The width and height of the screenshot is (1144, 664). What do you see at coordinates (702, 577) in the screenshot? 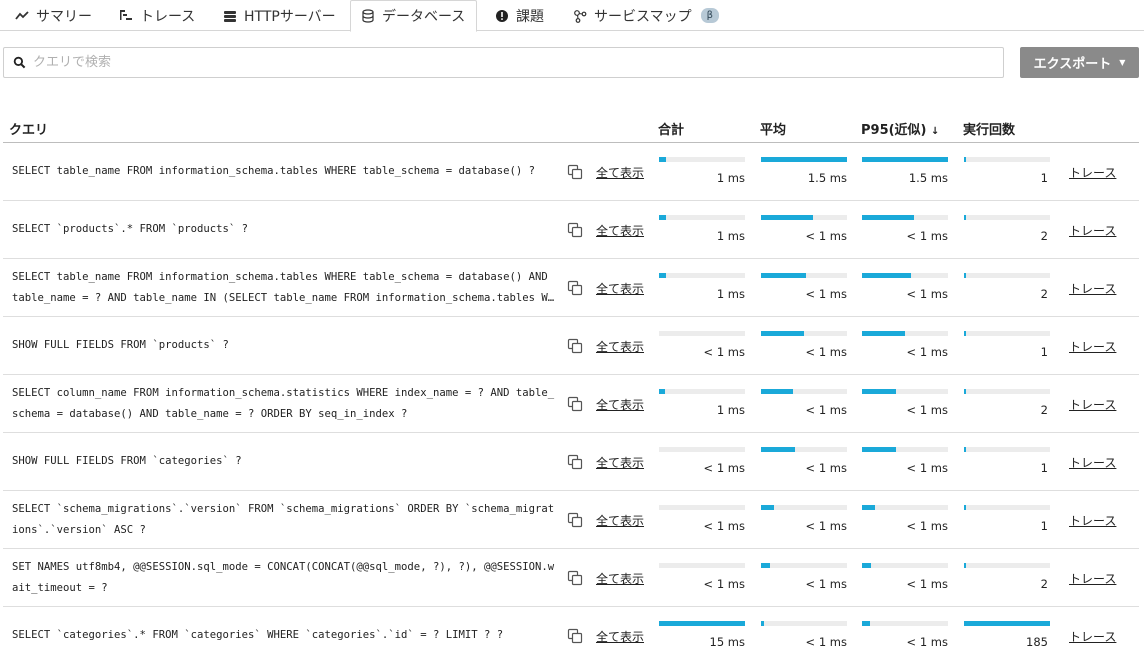
I see `metric-total: < 1 ms` at bounding box center [702, 577].